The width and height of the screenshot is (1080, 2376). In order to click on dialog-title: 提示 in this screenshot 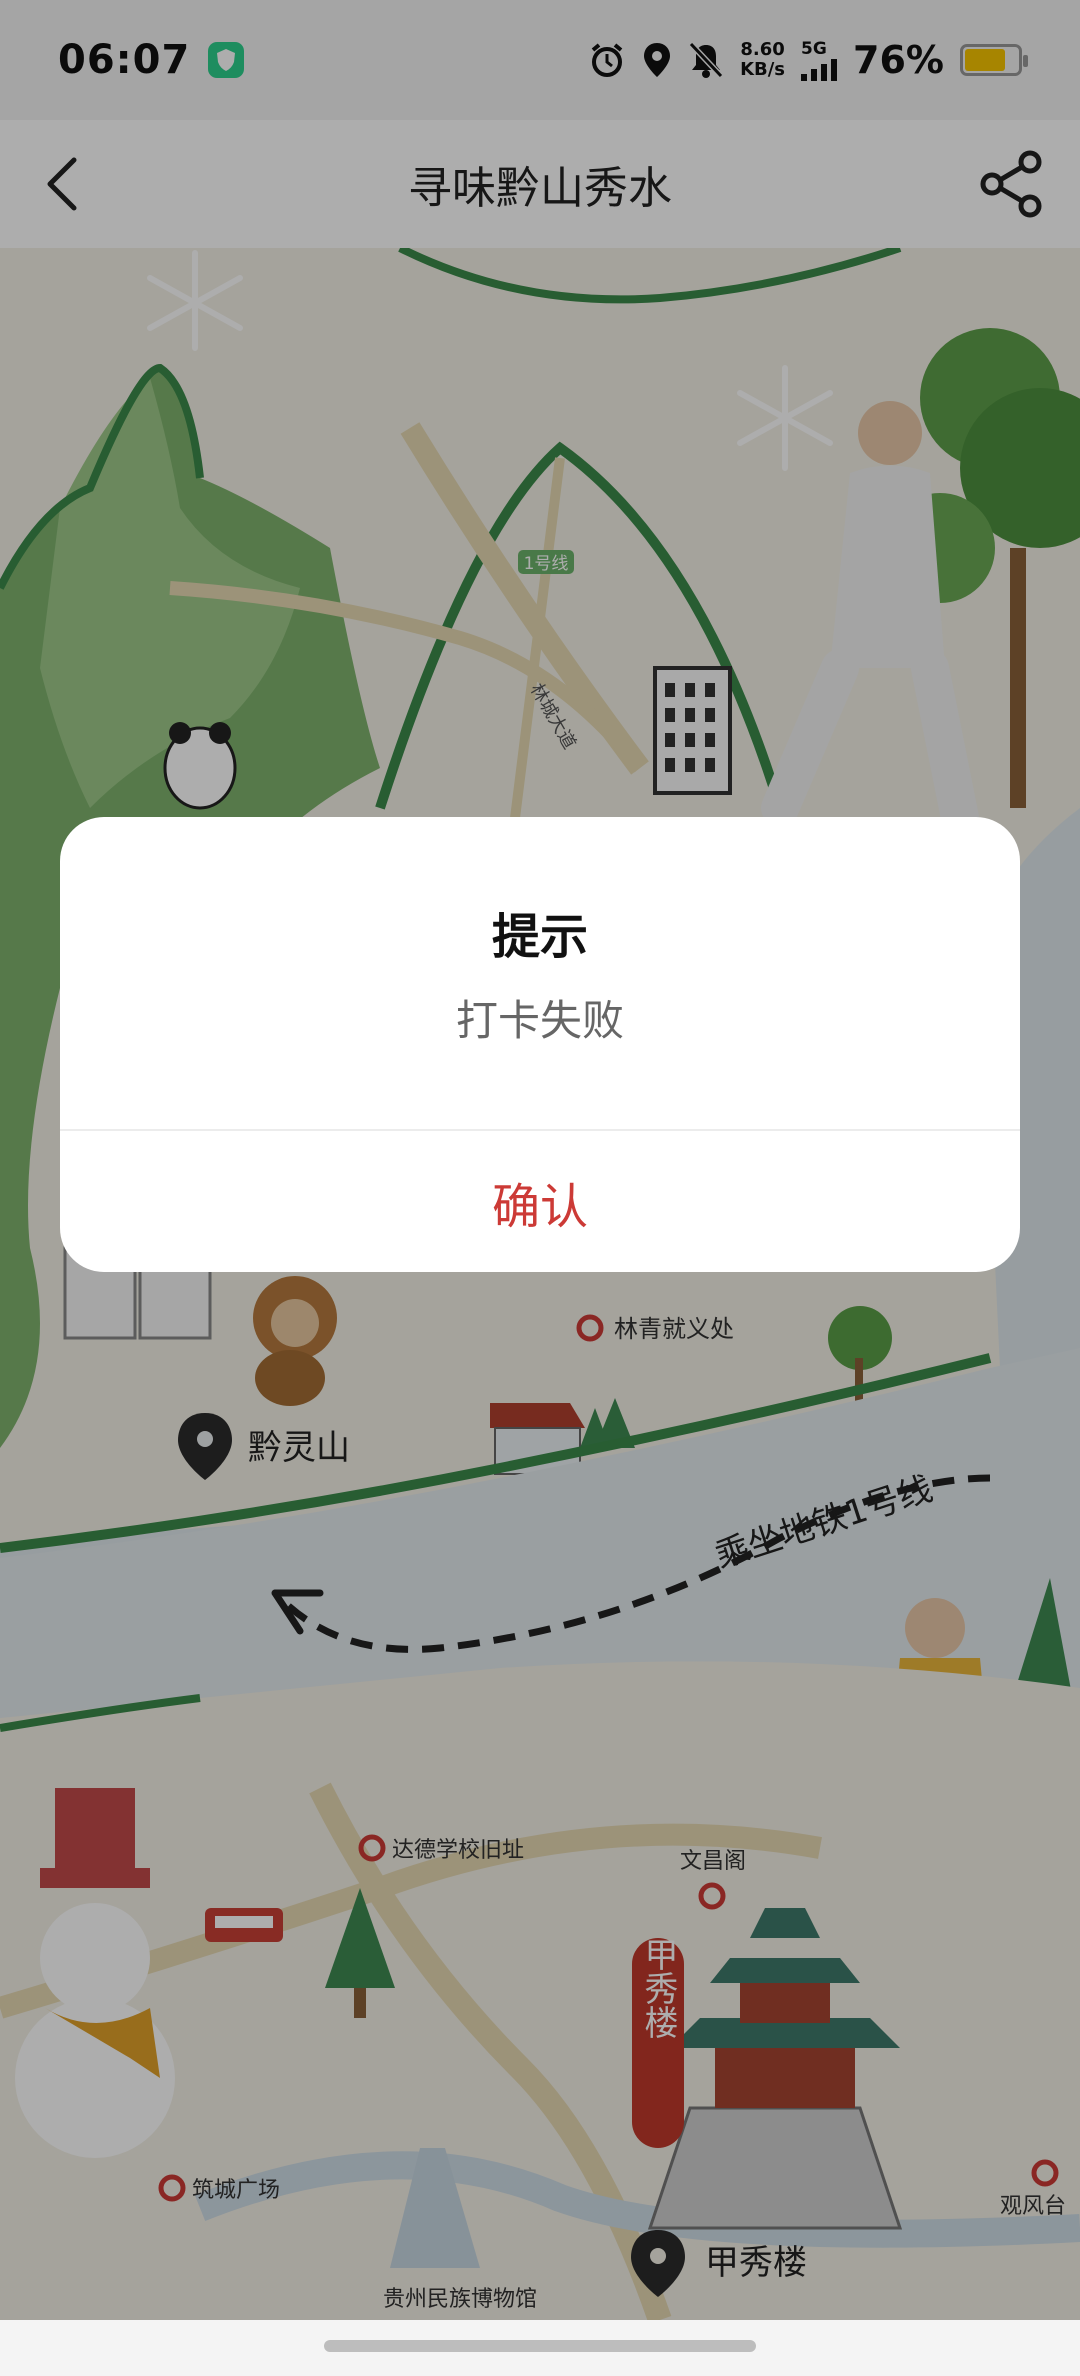, I will do `click(539, 937)`.